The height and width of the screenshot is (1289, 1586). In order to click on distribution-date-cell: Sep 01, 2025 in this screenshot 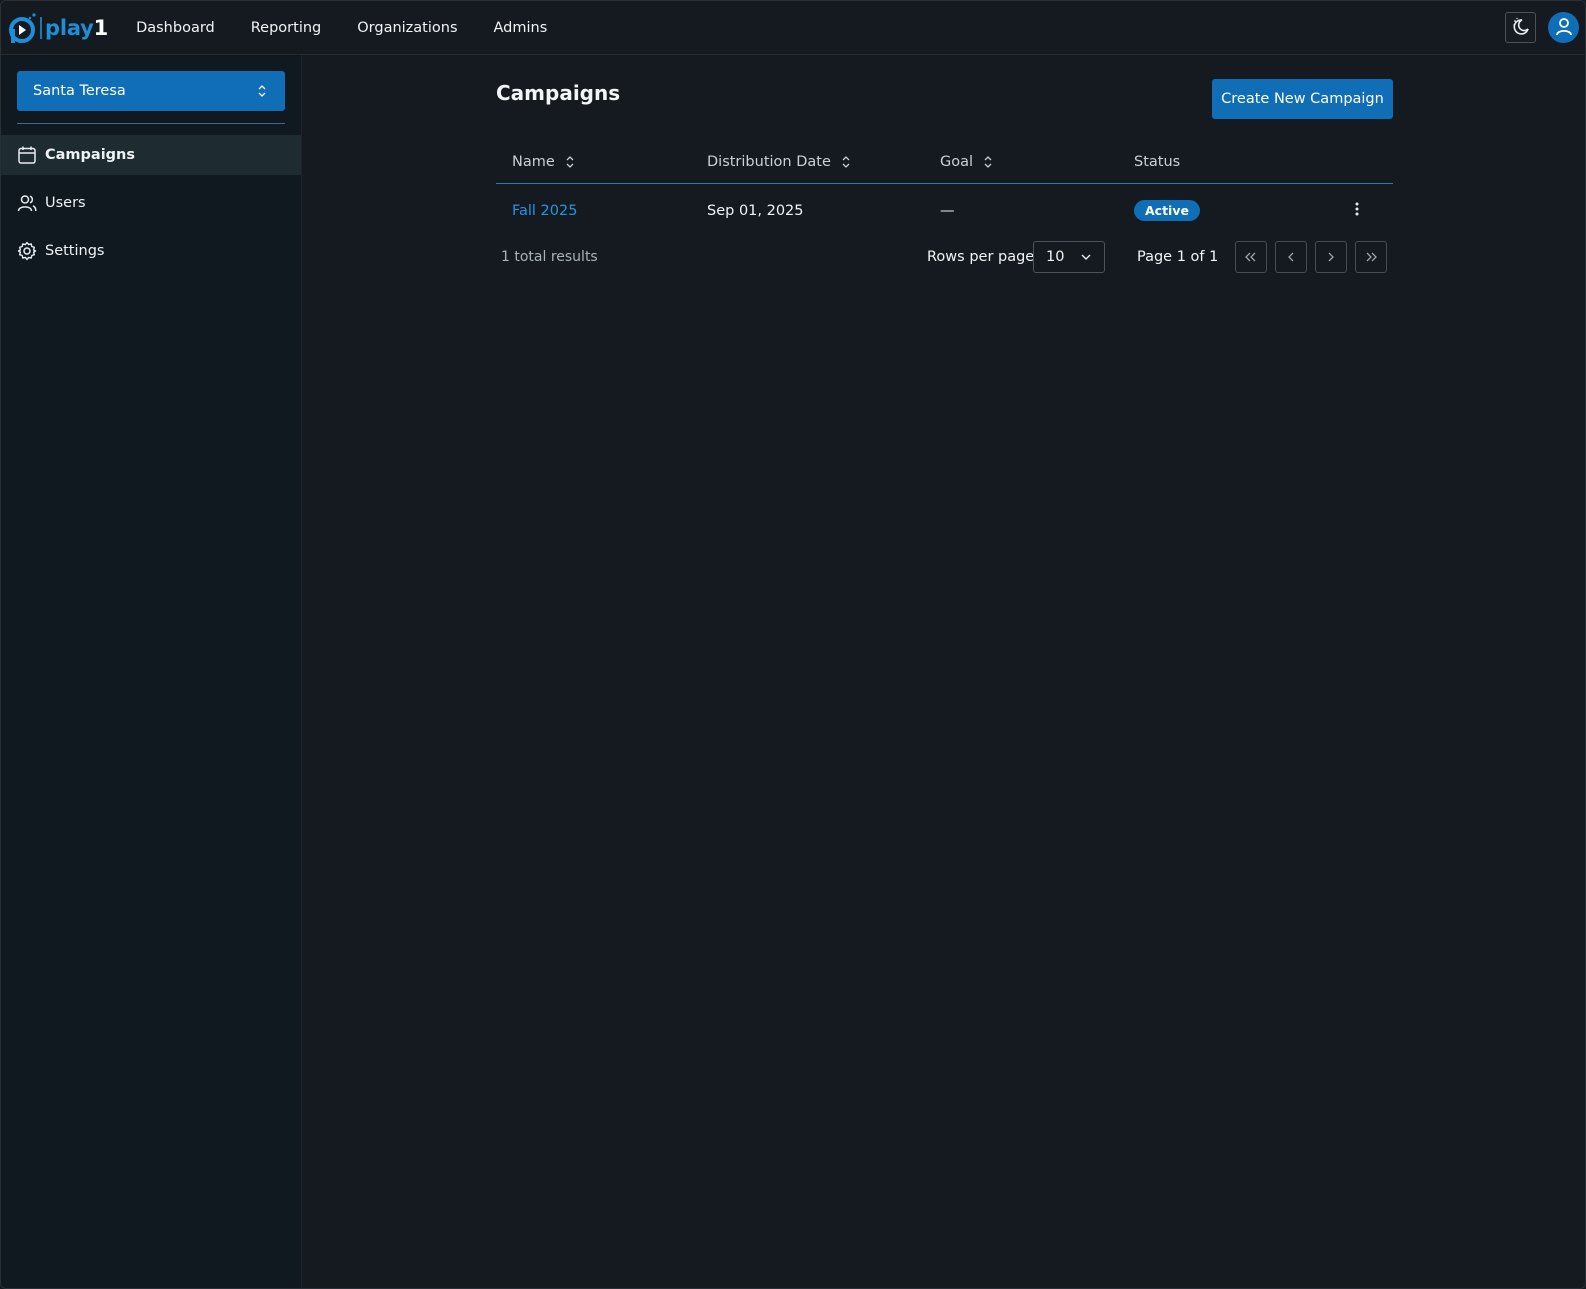, I will do `click(755, 210)`.